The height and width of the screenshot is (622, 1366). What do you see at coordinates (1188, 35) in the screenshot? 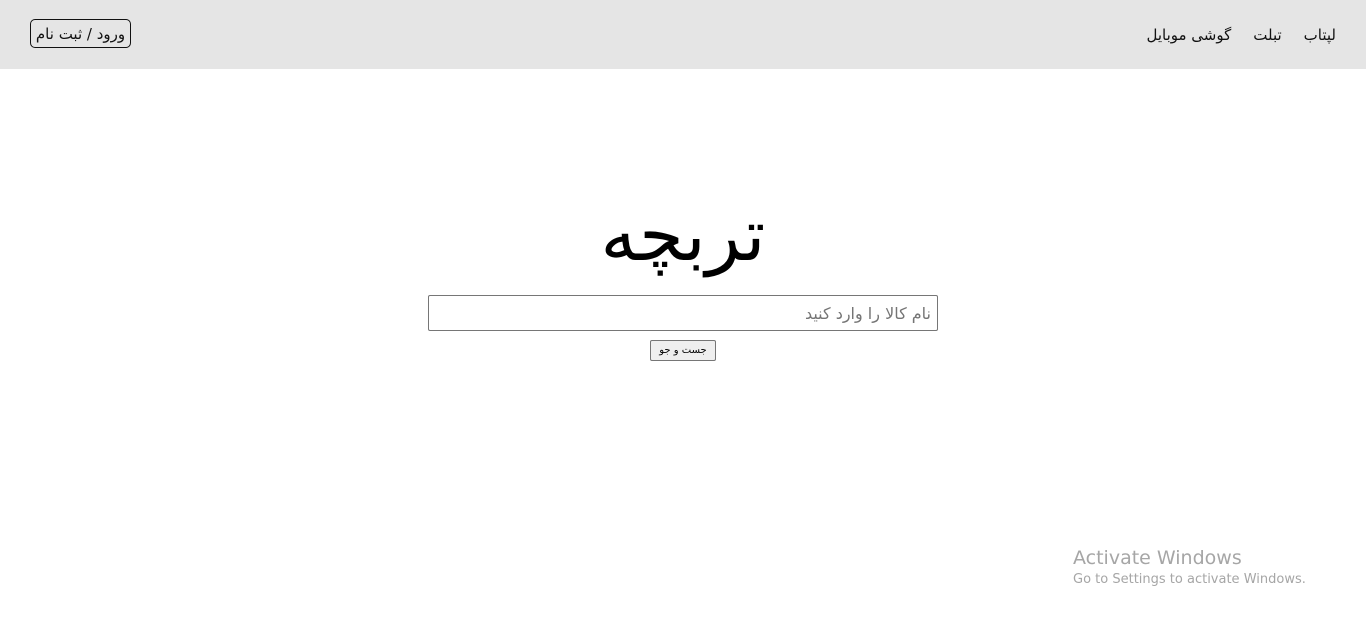
I see `nav-item-mobile-phones: گوشی موبایل` at bounding box center [1188, 35].